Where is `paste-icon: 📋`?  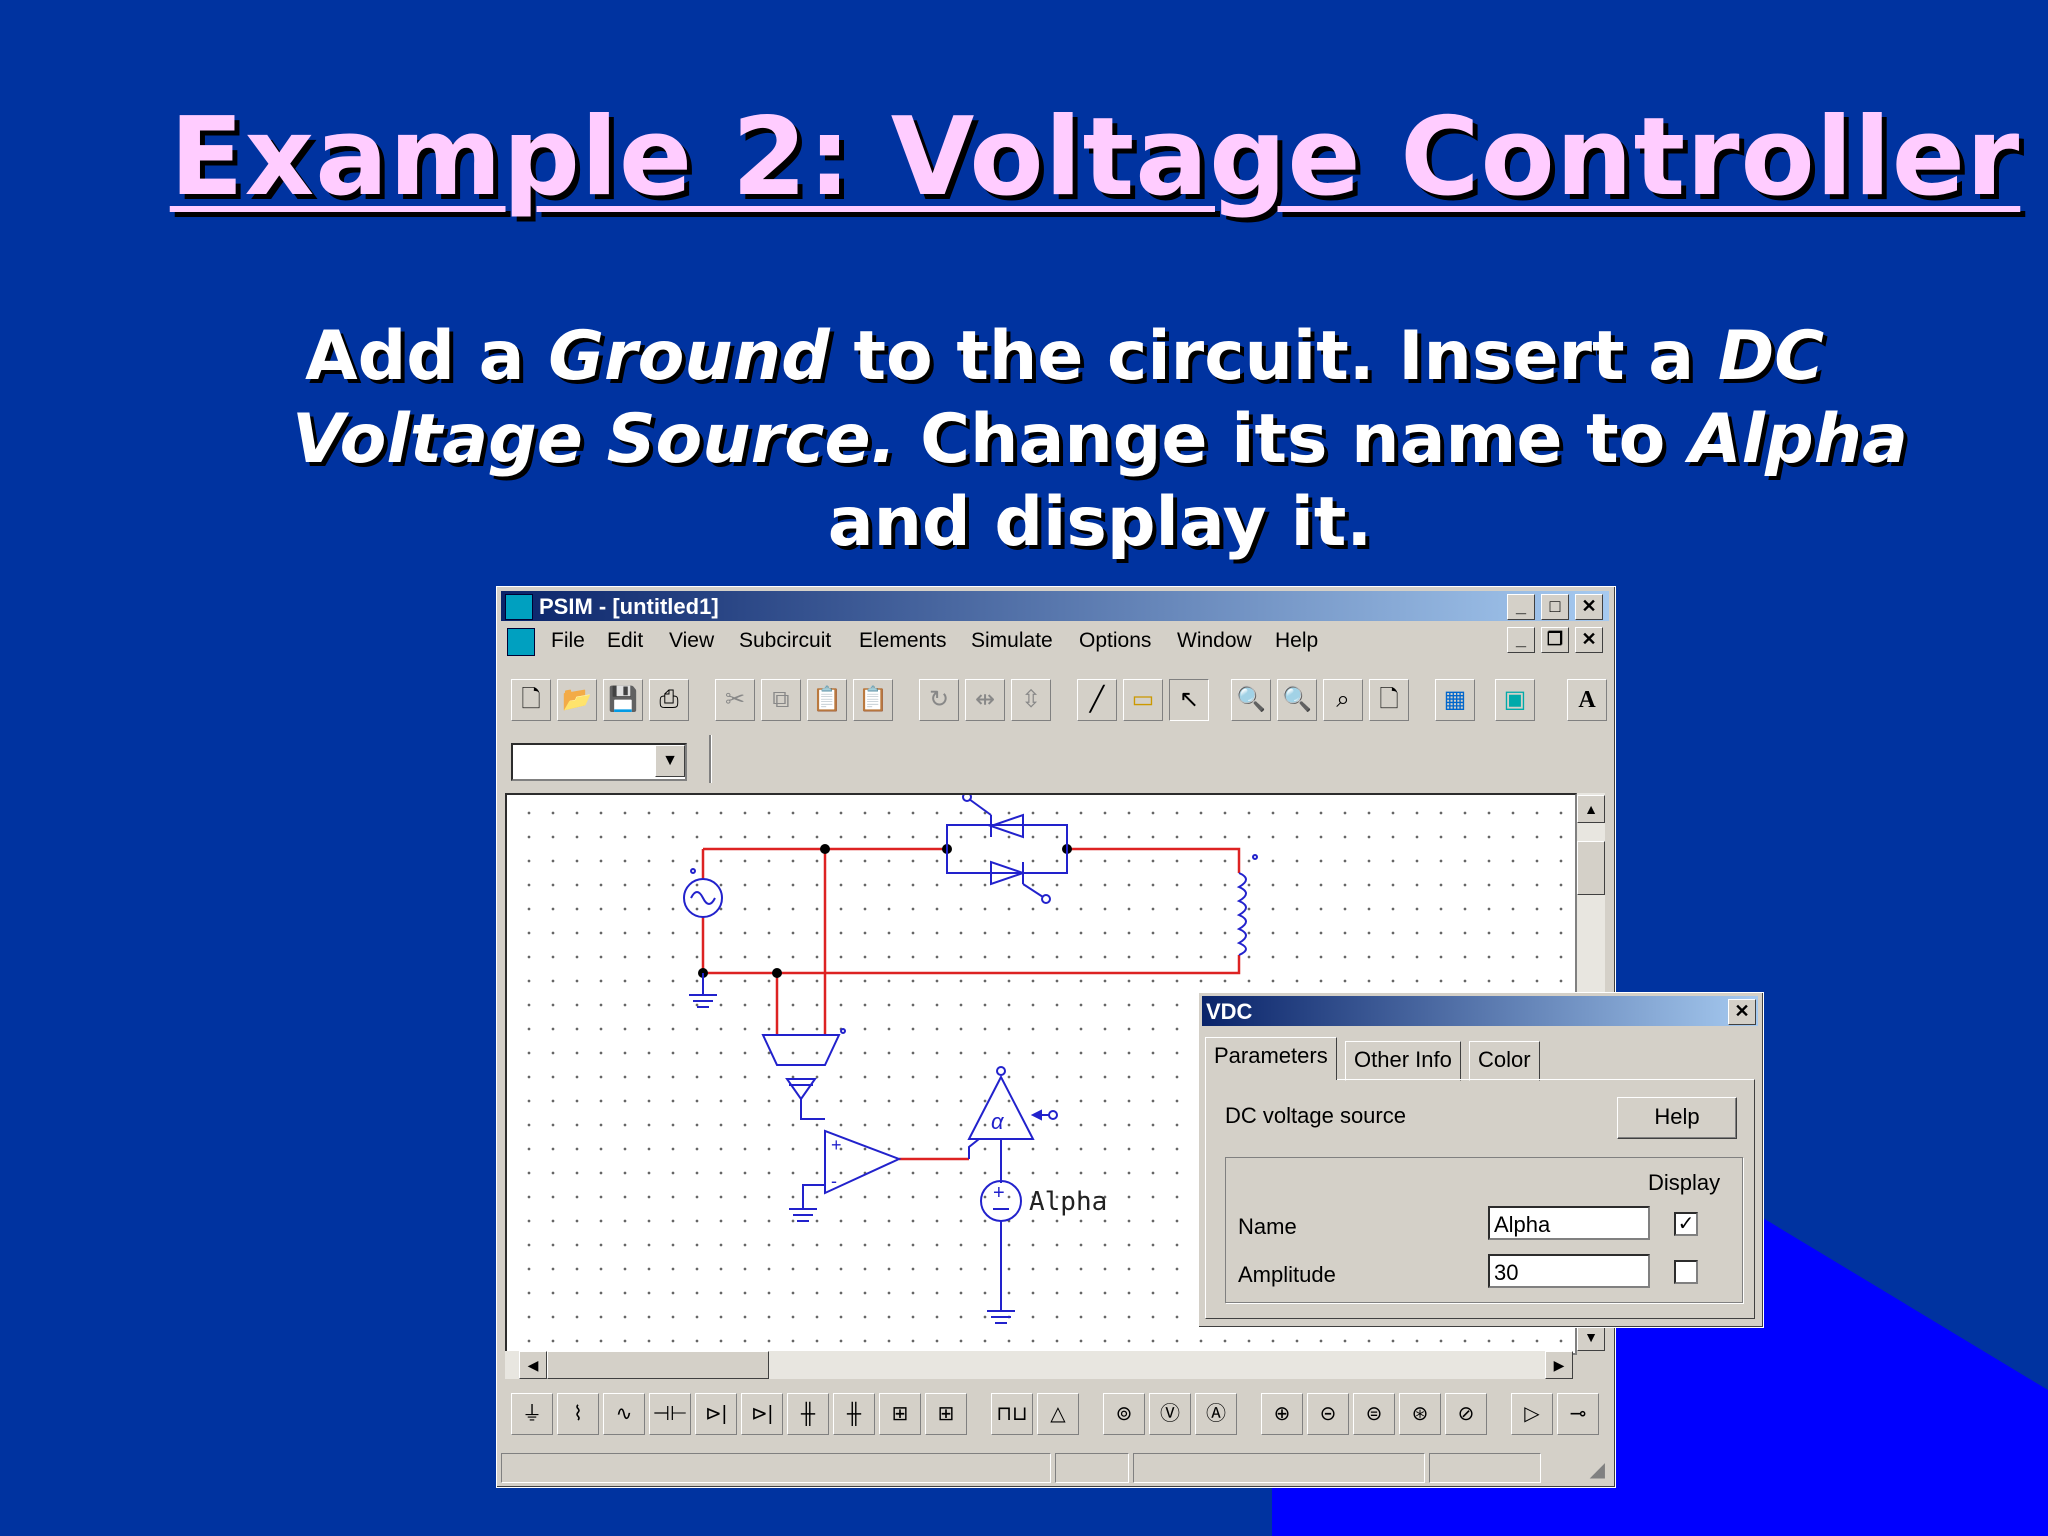 paste-icon: 📋 is located at coordinates (827, 700).